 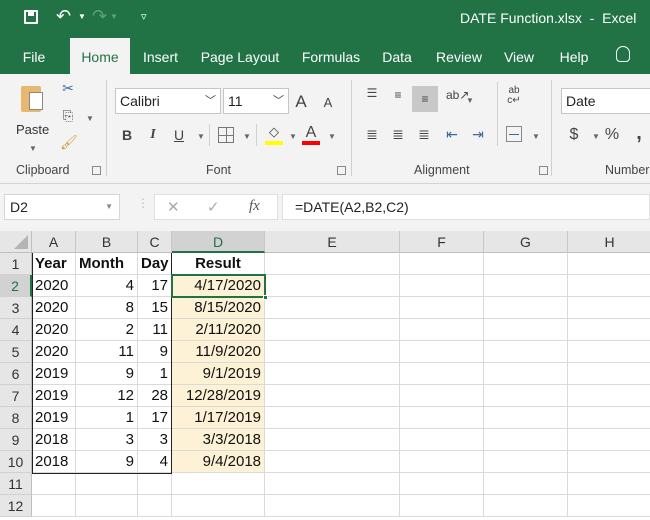 What do you see at coordinates (90, 118) in the screenshot?
I see `copy-dropdown-icon: ▼` at bounding box center [90, 118].